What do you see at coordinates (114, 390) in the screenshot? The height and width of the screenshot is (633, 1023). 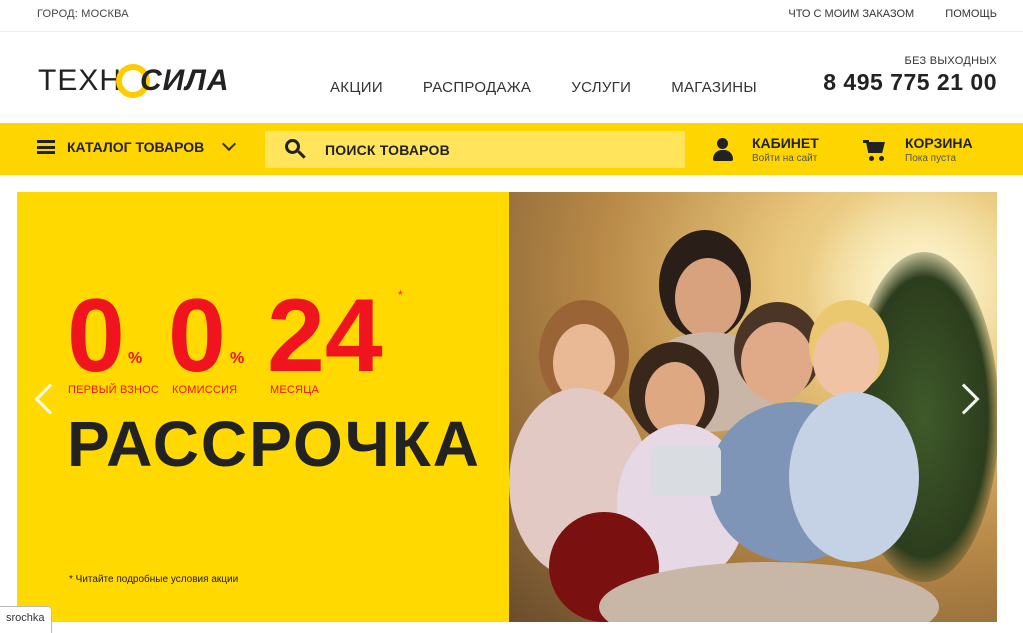 I see `first-payment-label: ПЕРВЫЙ ВЗНОС` at bounding box center [114, 390].